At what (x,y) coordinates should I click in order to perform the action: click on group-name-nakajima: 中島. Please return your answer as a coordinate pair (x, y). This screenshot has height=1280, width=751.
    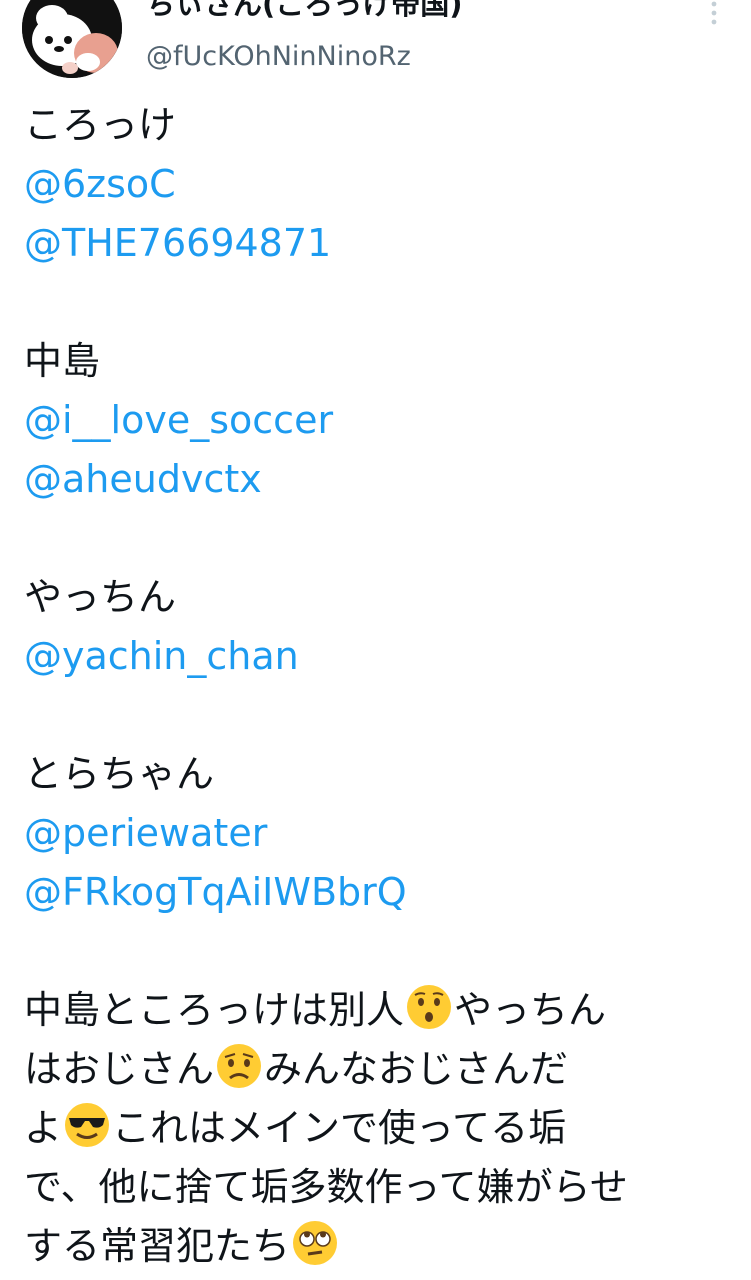
    Looking at the image, I should click on (62, 361).